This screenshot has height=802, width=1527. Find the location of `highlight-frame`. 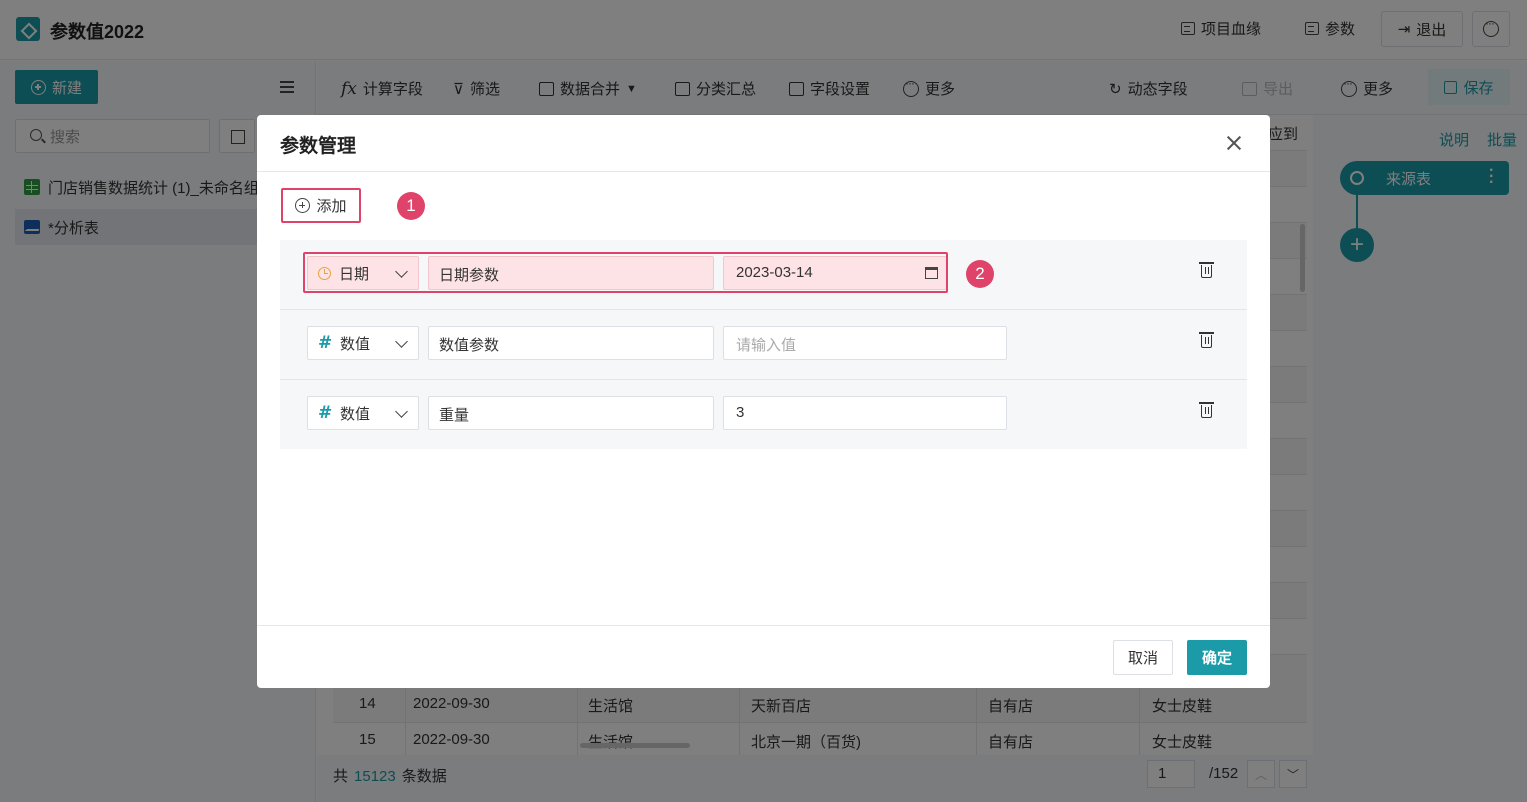

highlight-frame is located at coordinates (625, 272).